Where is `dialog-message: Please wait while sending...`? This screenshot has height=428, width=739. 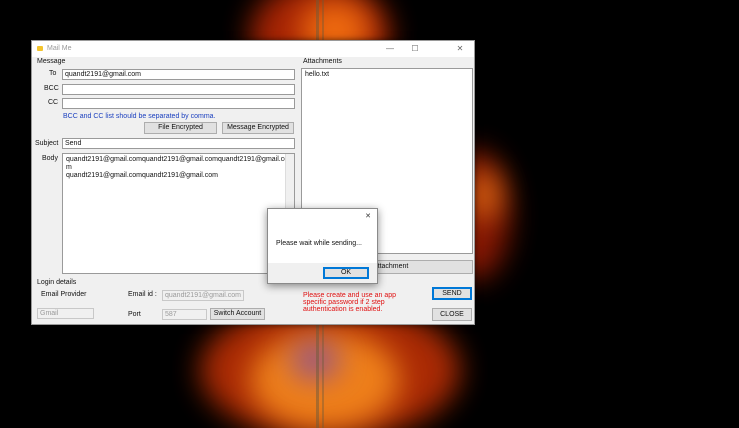
dialog-message: Please wait while sending... is located at coordinates (319, 243).